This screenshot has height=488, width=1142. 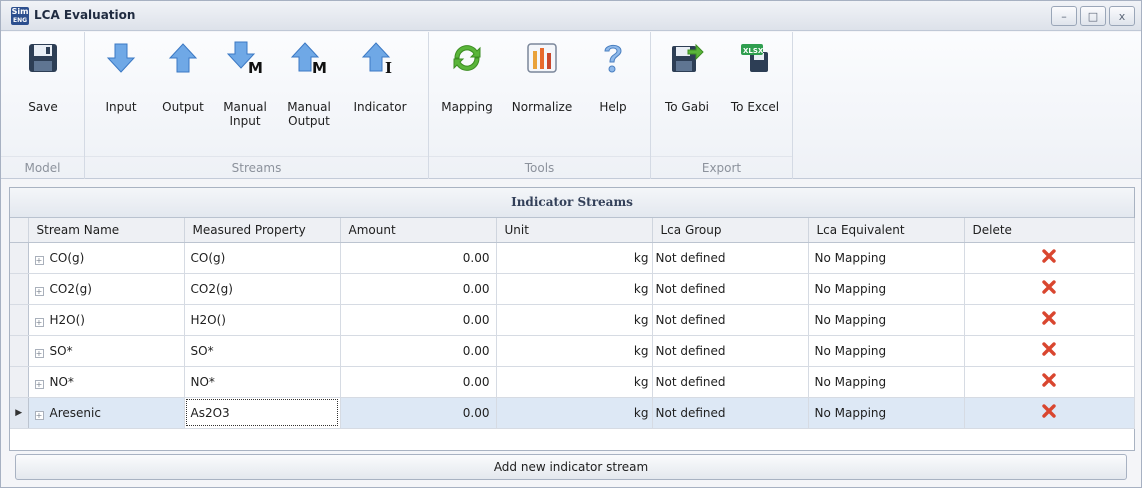 What do you see at coordinates (1064, 16) in the screenshot?
I see `minimize-button: –` at bounding box center [1064, 16].